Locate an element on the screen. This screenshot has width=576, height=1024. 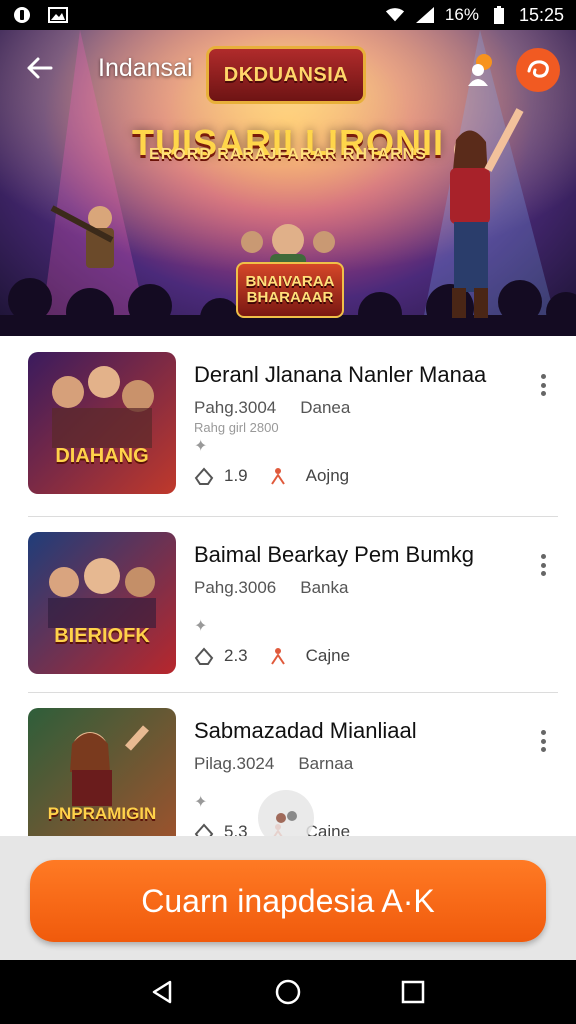
item-stats: 2.3 Cajne is located at coordinates (272, 656).